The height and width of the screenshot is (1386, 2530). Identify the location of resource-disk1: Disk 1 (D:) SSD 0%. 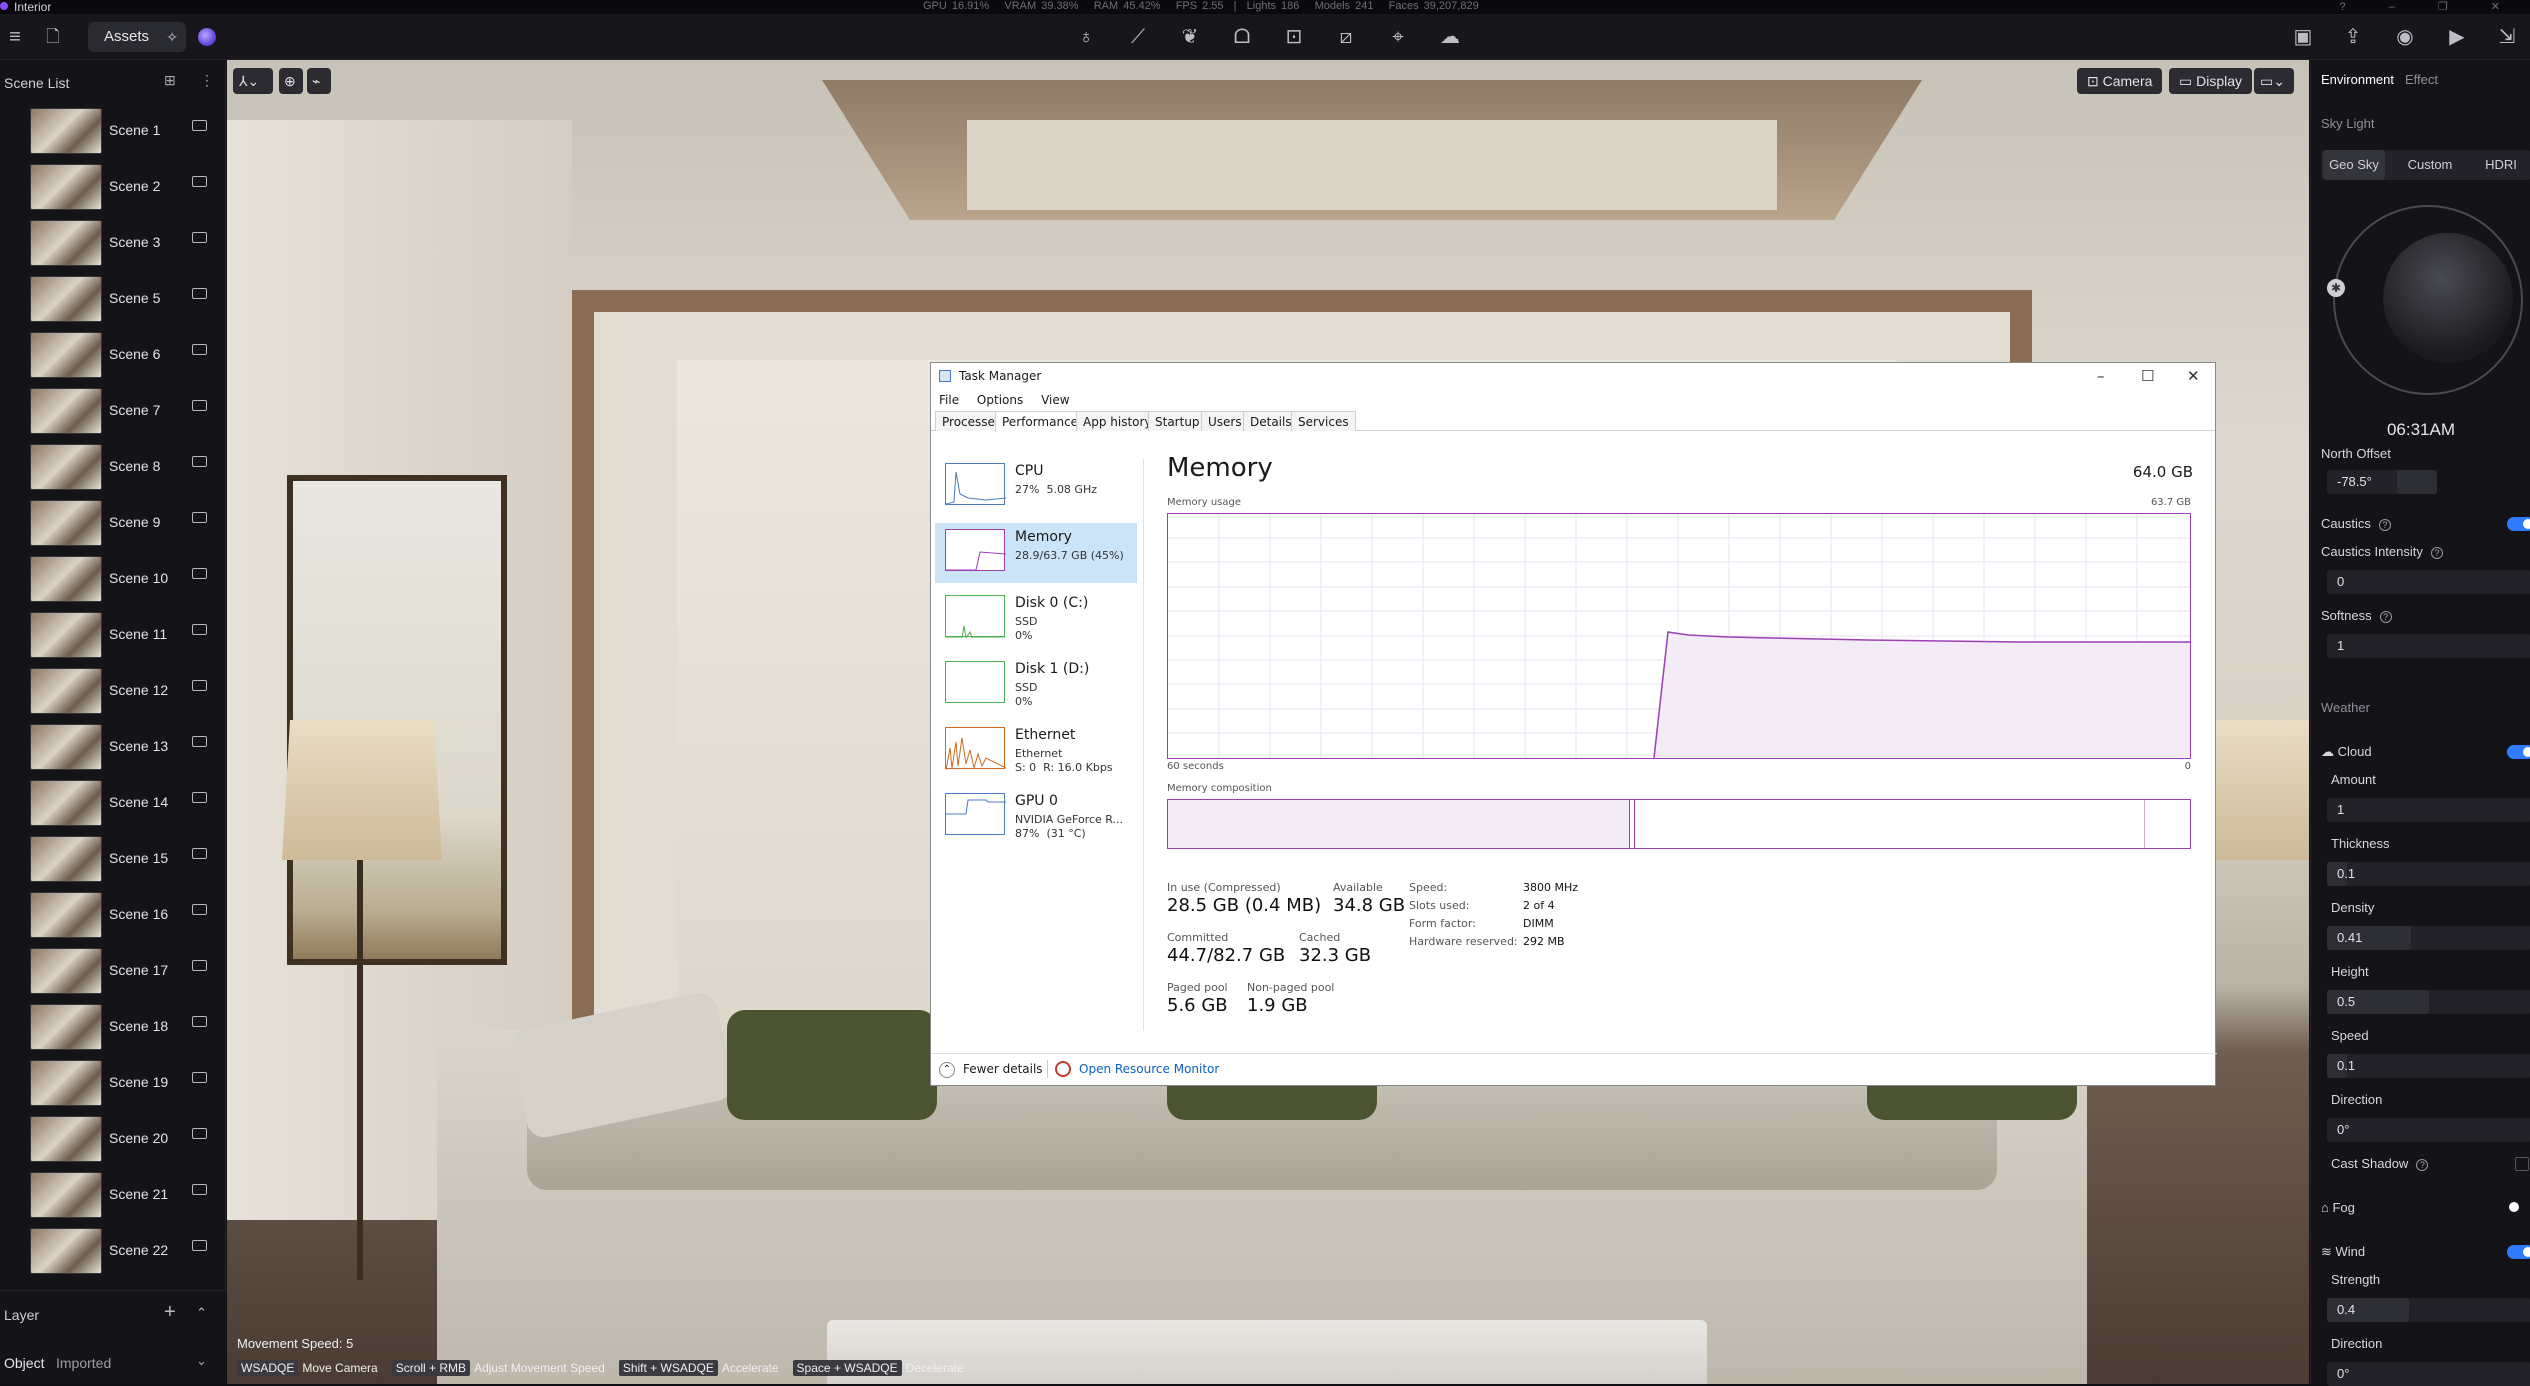
(1036, 685).